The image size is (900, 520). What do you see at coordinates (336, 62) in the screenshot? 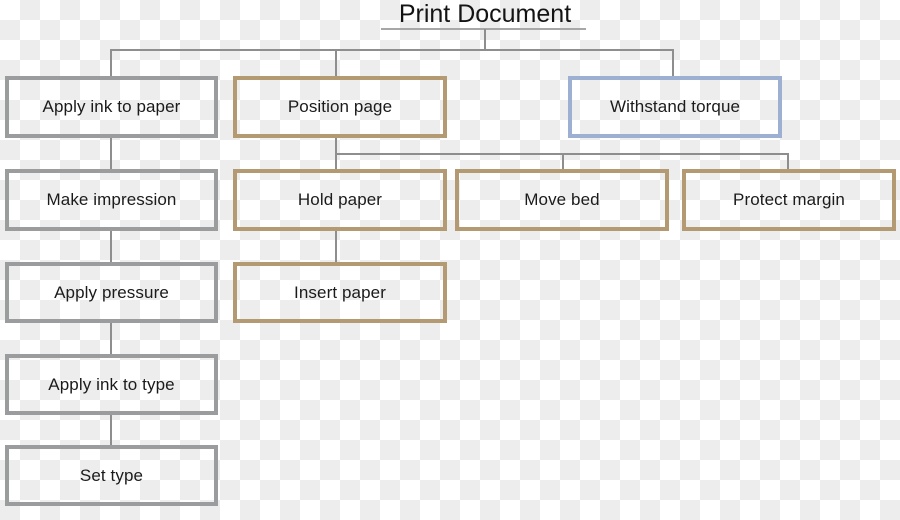
I see `connector-drop-position-page` at bounding box center [336, 62].